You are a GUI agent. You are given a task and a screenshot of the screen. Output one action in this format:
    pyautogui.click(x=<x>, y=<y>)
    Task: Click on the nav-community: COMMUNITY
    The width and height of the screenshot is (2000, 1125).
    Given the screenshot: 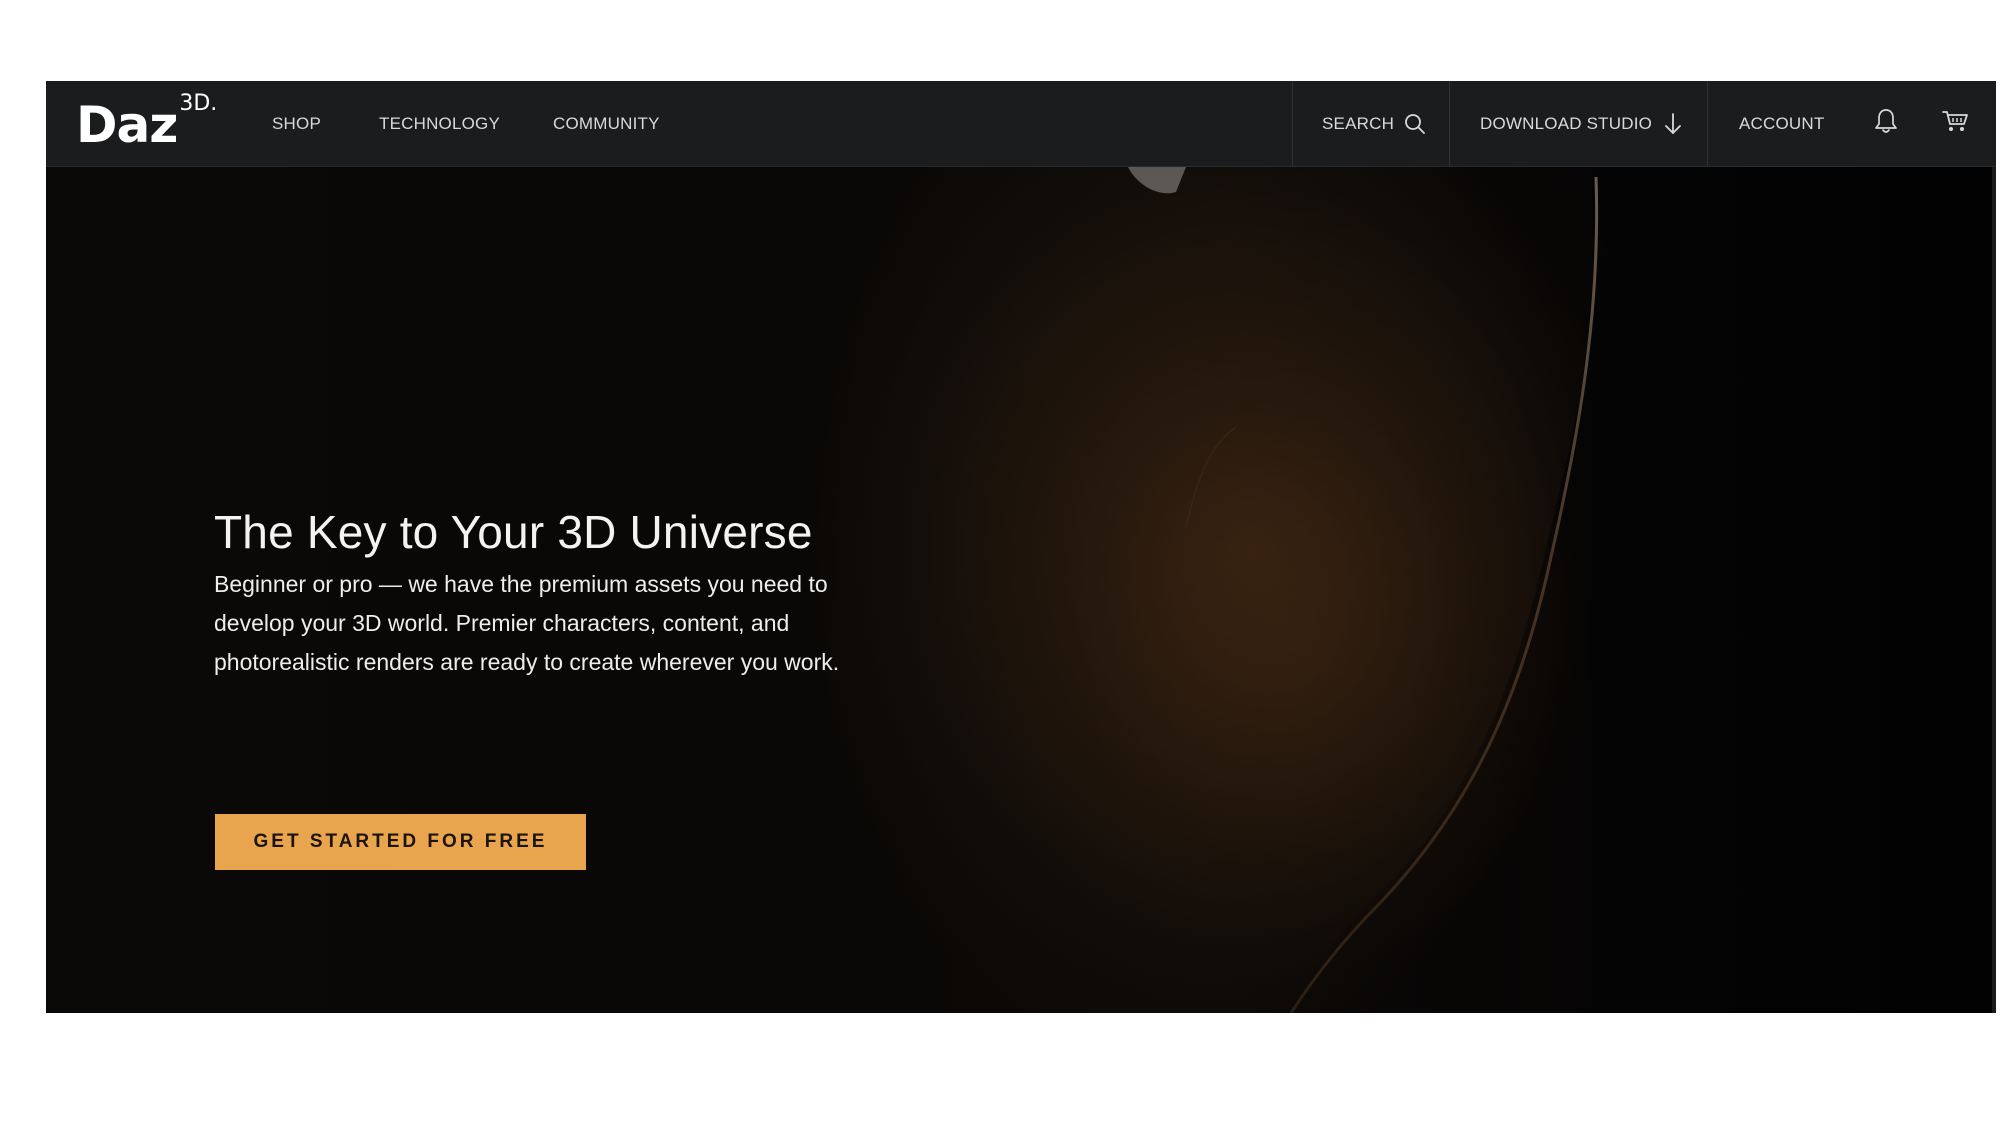 What is the action you would take?
    pyautogui.click(x=606, y=123)
    